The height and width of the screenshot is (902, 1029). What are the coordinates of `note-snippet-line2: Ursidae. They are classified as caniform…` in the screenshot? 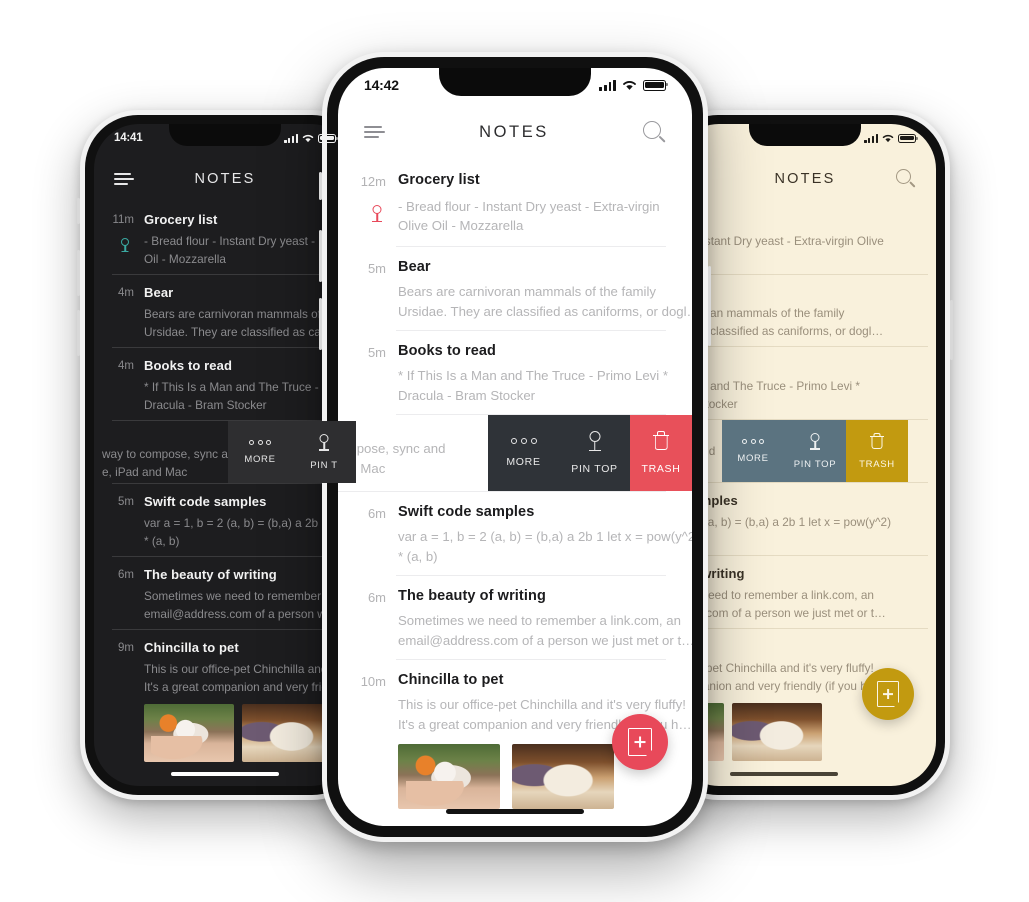 It's located at (545, 312).